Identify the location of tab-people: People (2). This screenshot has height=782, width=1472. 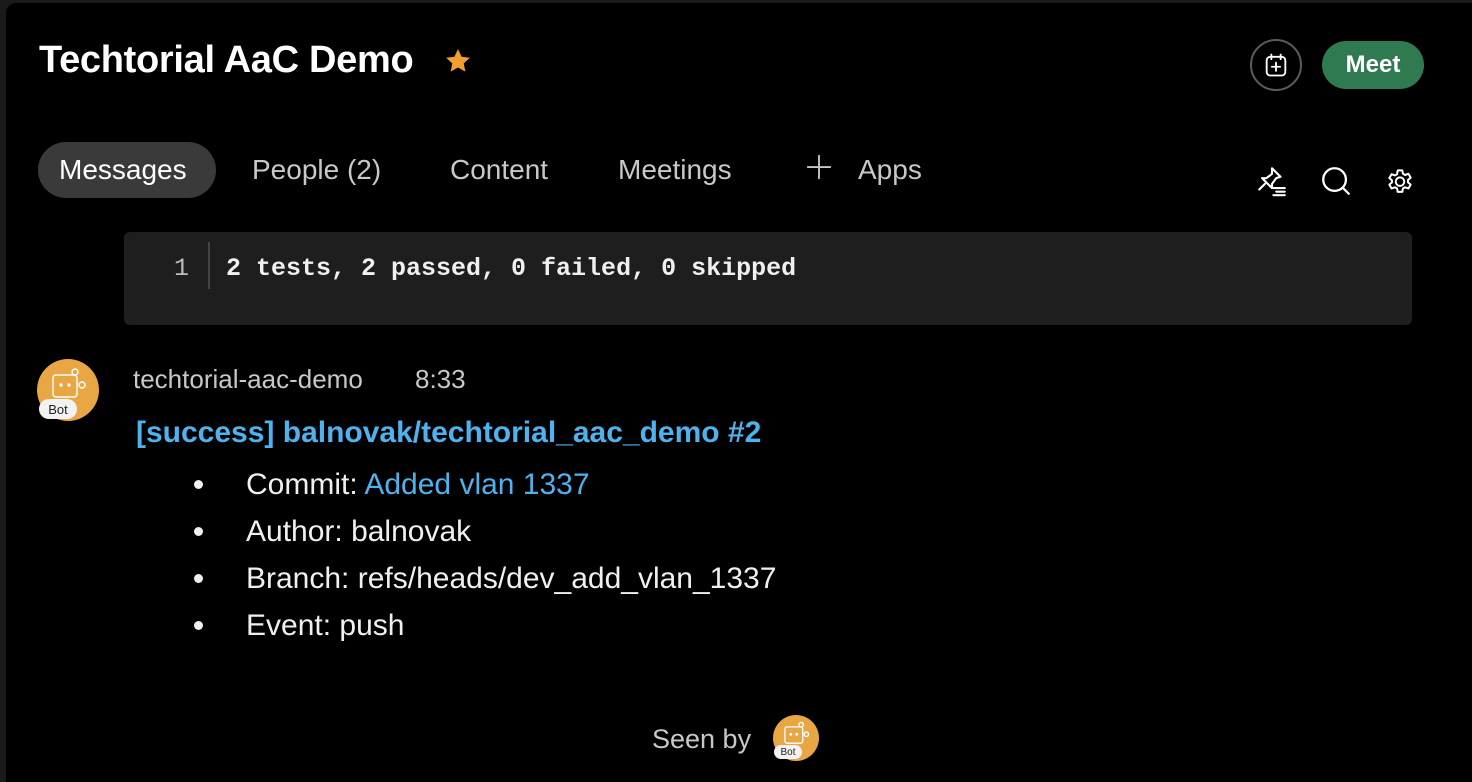
(316, 170).